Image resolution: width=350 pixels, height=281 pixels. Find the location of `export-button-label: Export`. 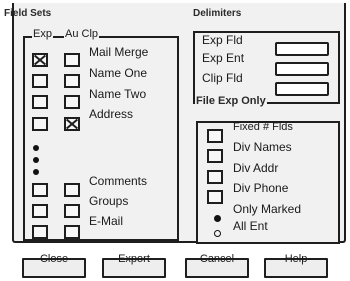

export-button-label: Export is located at coordinates (134, 259).